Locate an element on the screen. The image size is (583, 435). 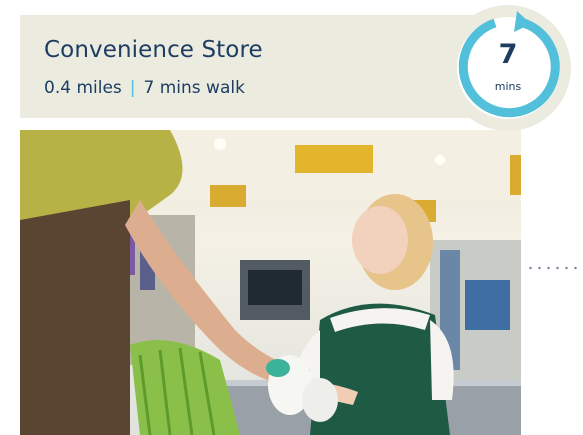
walk-time-text: 7 mins walk is located at coordinates (194, 88).